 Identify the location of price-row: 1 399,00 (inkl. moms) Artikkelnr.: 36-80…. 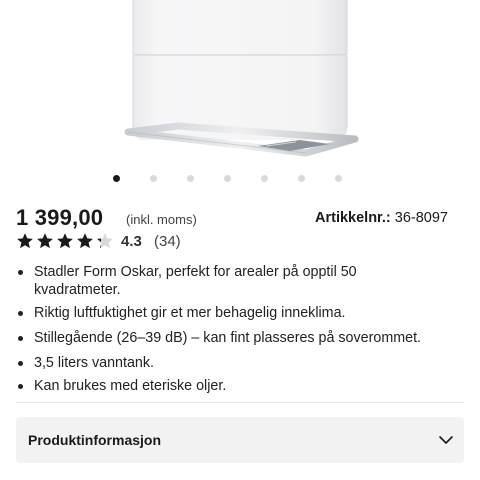
(240, 217).